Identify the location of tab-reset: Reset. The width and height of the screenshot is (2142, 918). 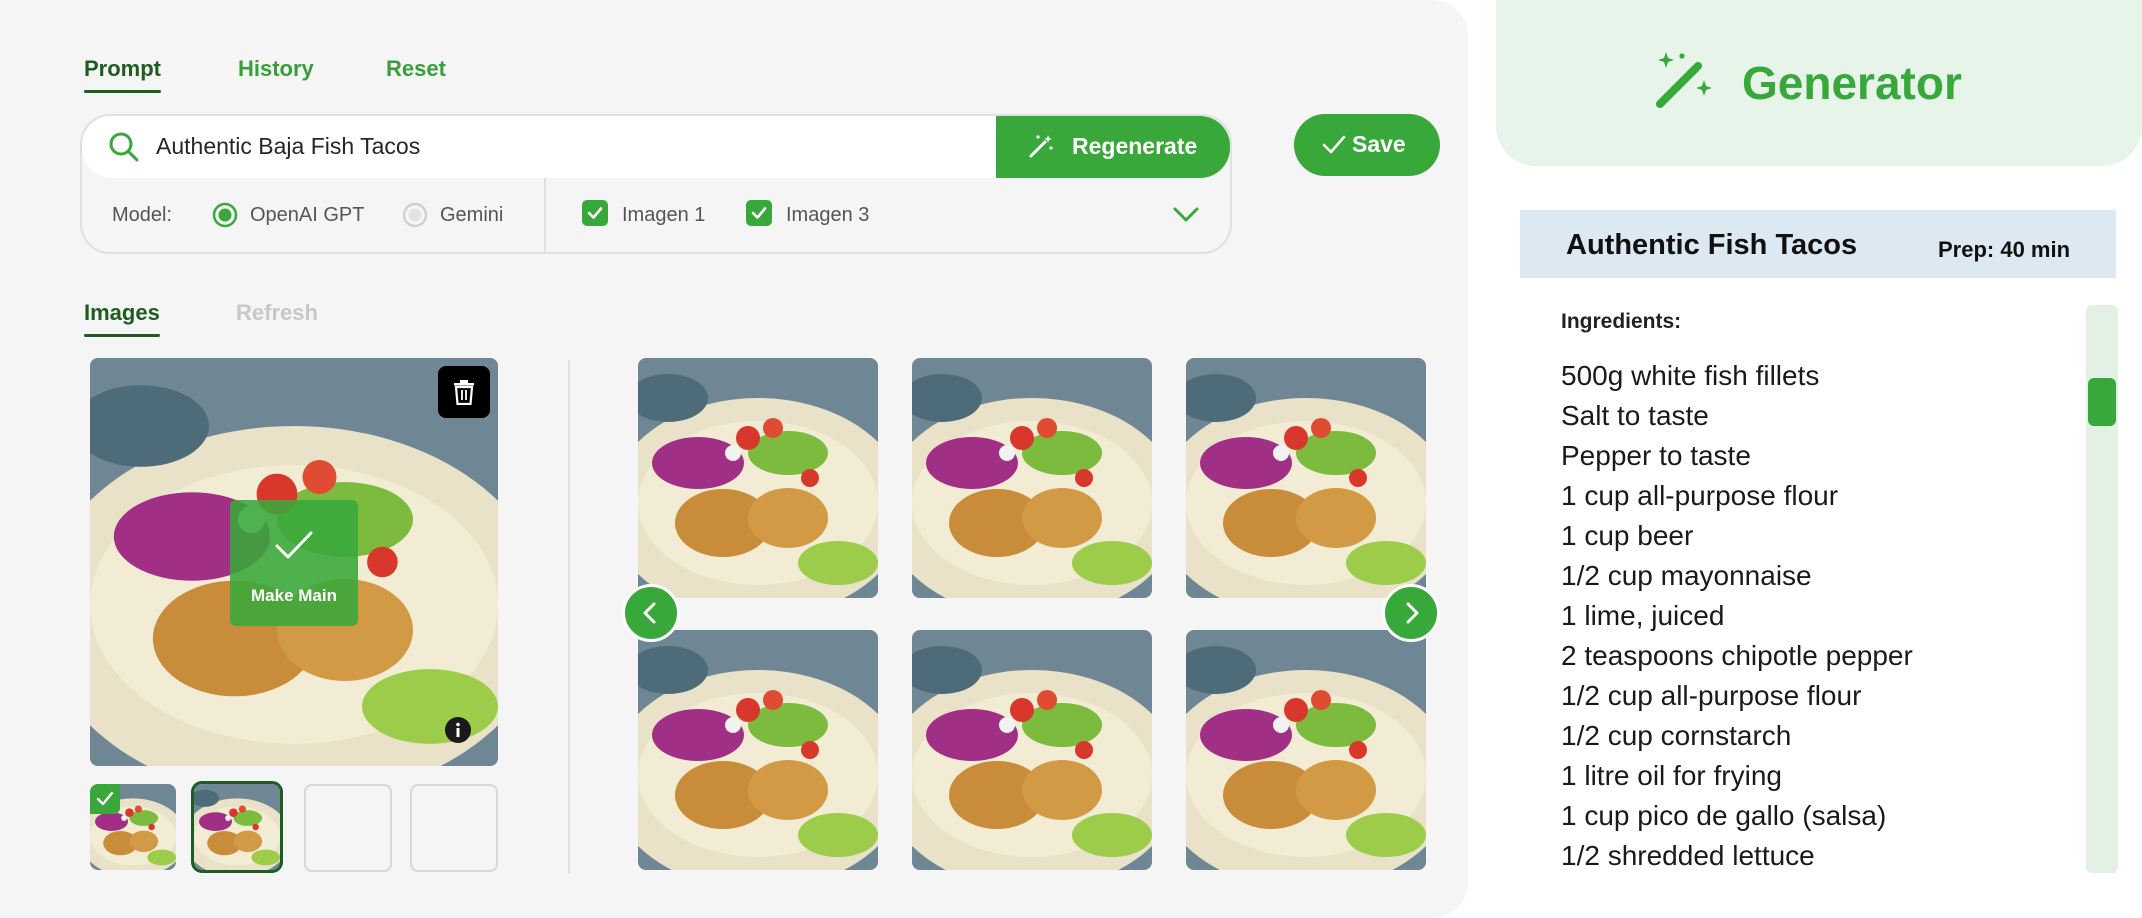
(416, 69).